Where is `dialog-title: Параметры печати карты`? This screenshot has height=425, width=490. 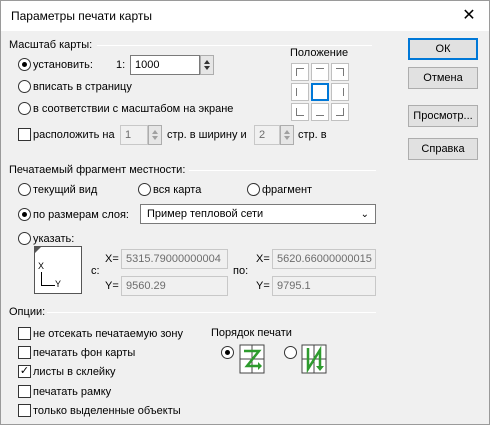
dialog-title: Параметры печати карты is located at coordinates (81, 16).